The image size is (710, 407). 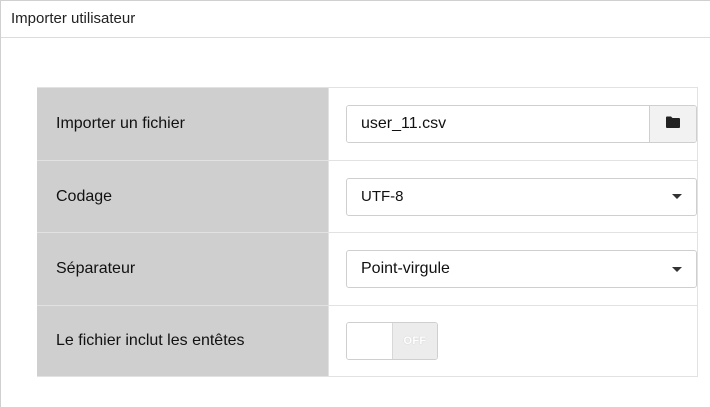 What do you see at coordinates (183, 269) in the screenshot?
I see `separator-label: Séparateur` at bounding box center [183, 269].